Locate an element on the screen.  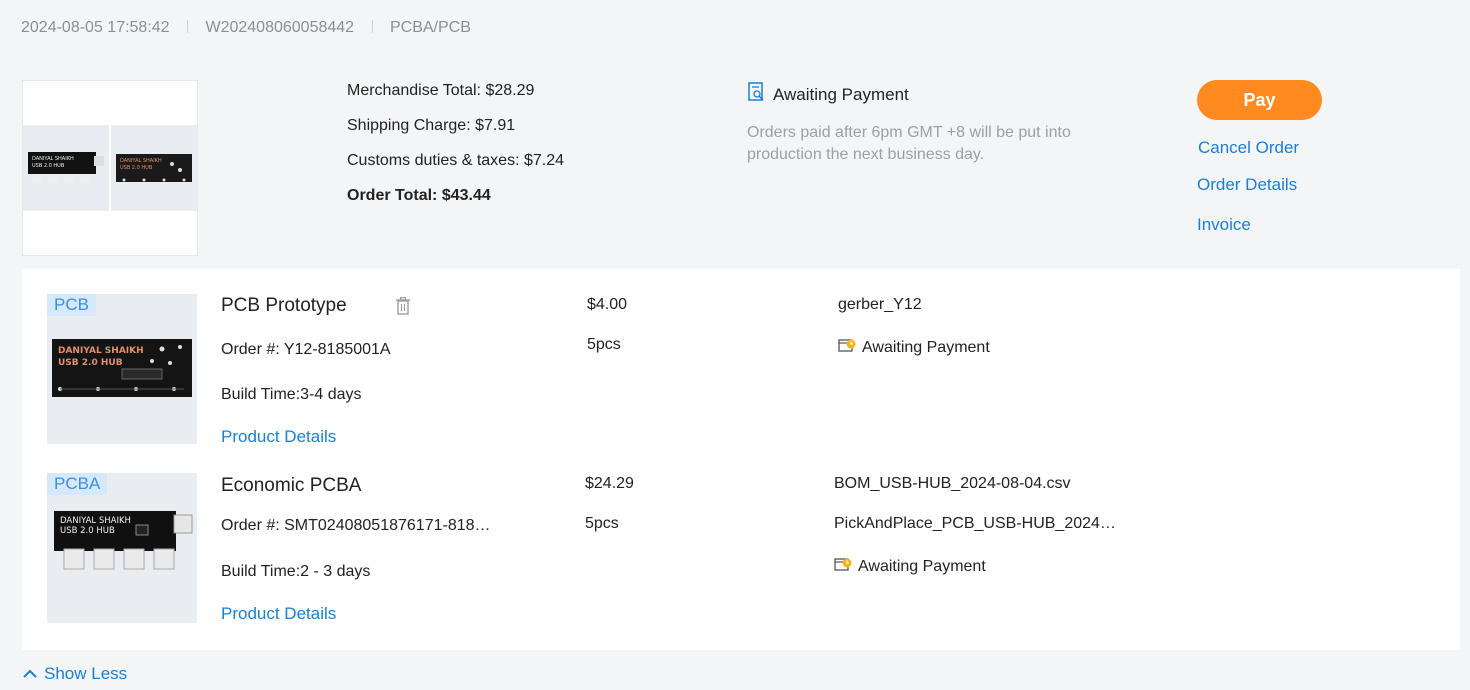
pending-document-icon is located at coordinates (756, 94).